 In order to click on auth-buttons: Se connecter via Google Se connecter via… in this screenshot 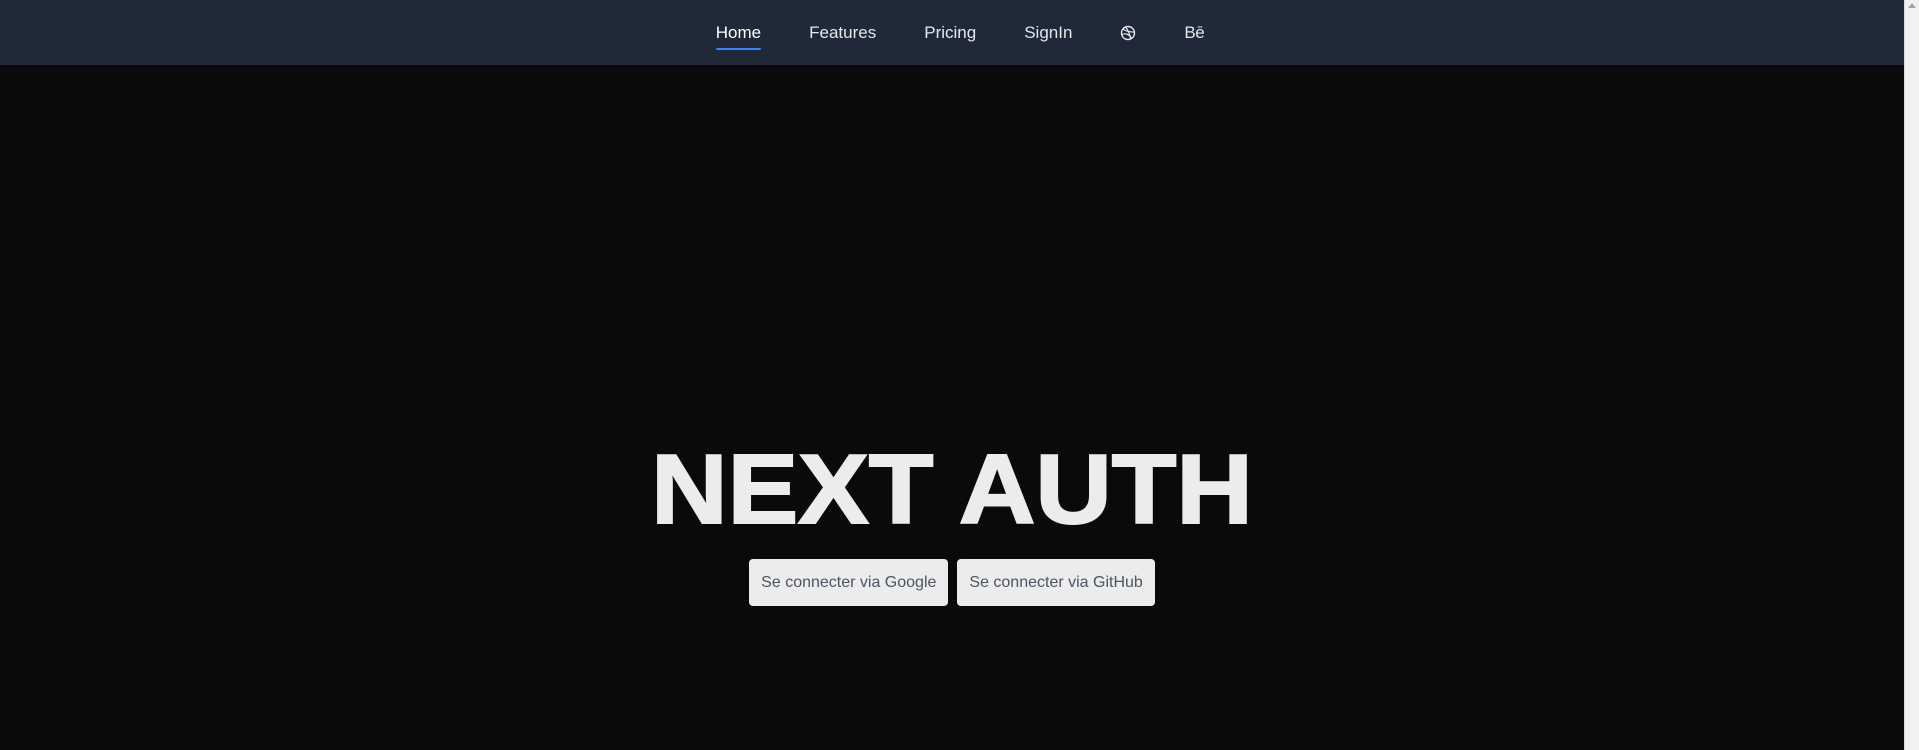, I will do `click(952, 582)`.